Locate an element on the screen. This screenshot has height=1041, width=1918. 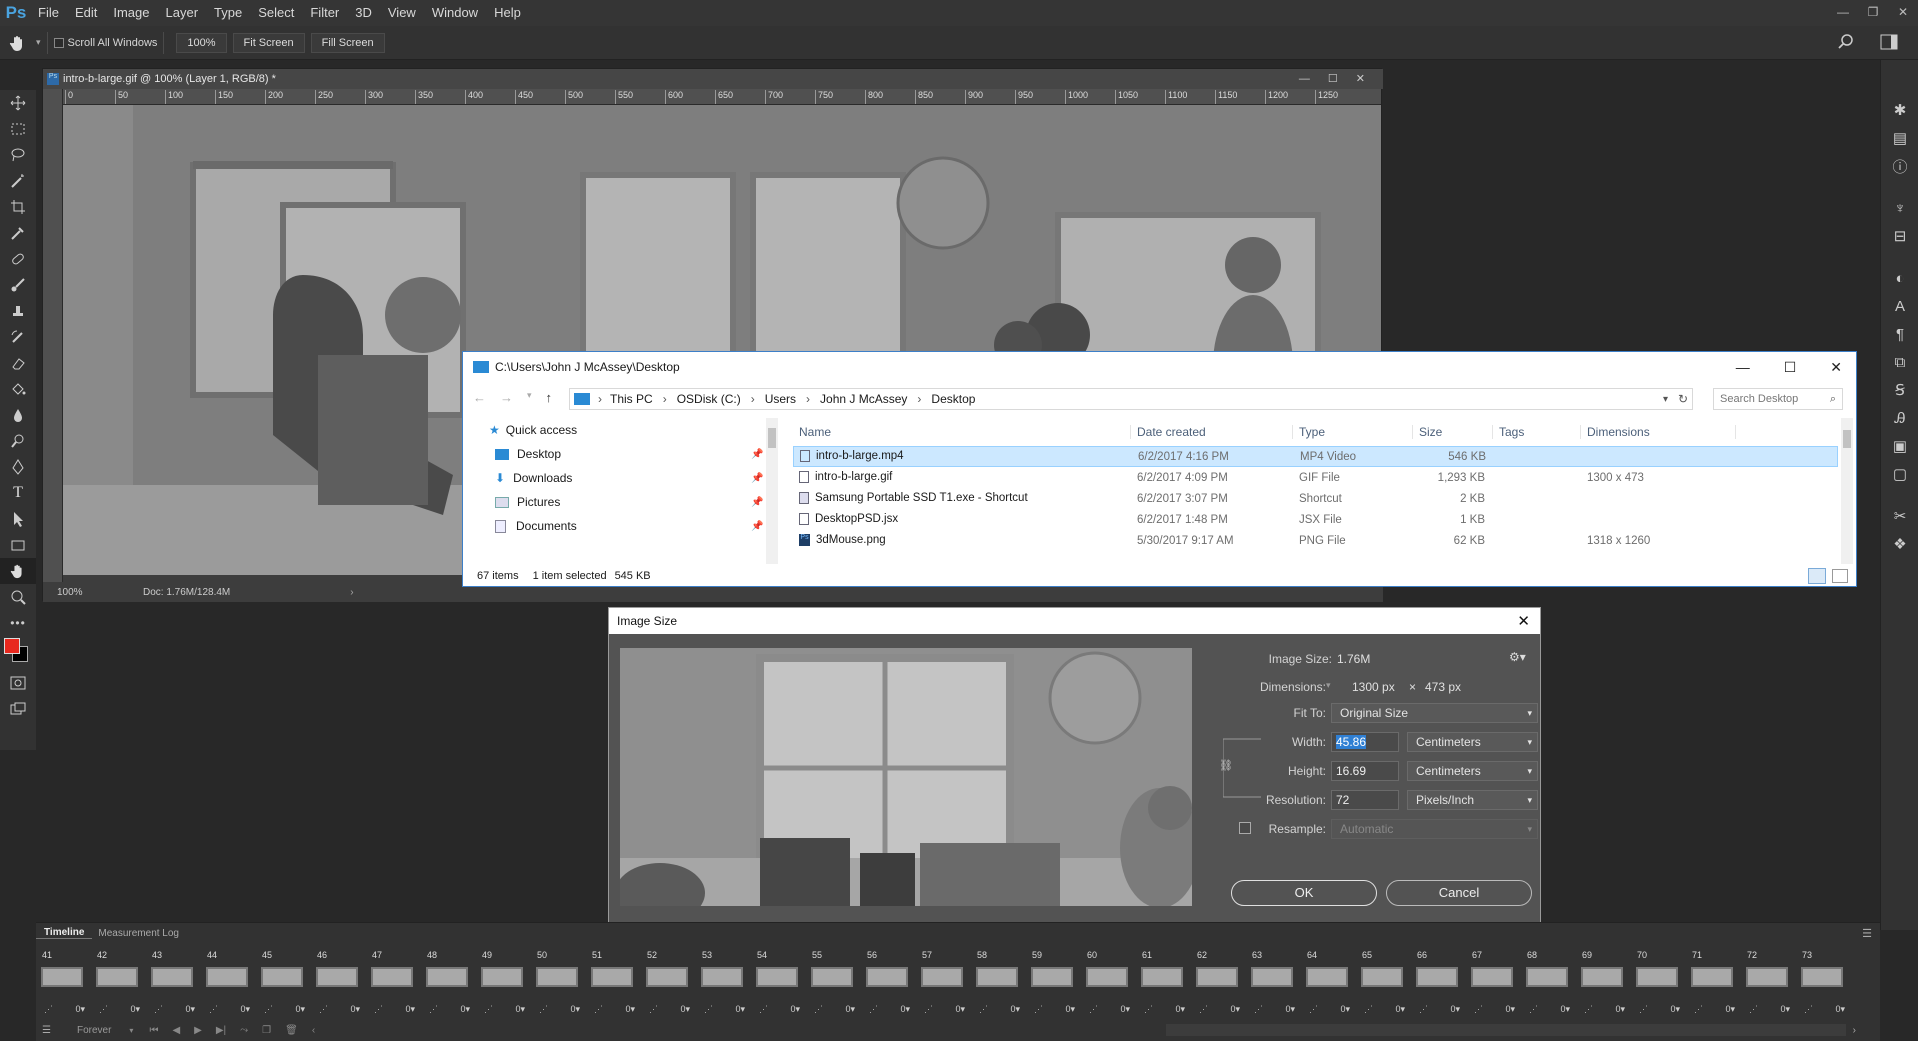
column-date-created: Date created is located at coordinates (1212, 432).